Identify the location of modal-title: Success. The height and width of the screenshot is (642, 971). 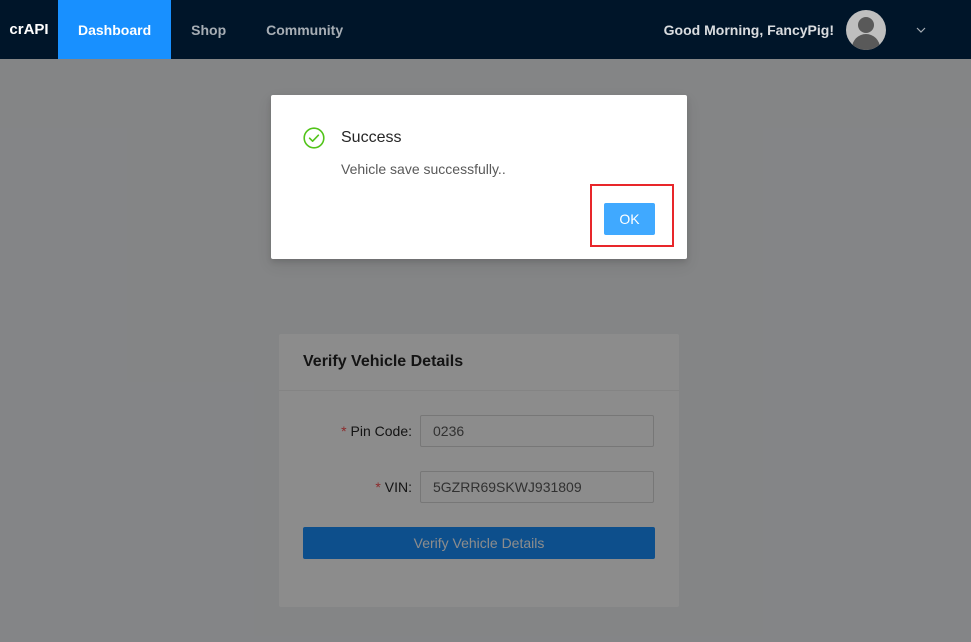
(371, 137).